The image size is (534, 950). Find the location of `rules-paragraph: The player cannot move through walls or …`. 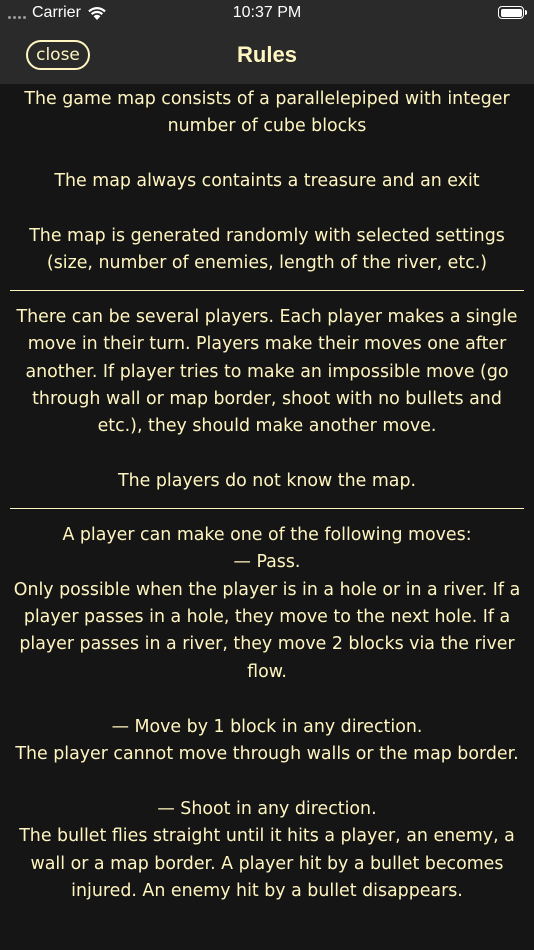

rules-paragraph: The player cannot move through walls or … is located at coordinates (267, 753).